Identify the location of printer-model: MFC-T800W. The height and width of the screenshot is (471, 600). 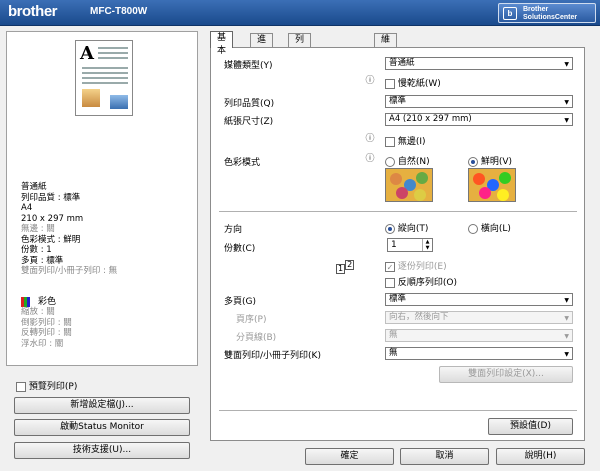
(119, 11).